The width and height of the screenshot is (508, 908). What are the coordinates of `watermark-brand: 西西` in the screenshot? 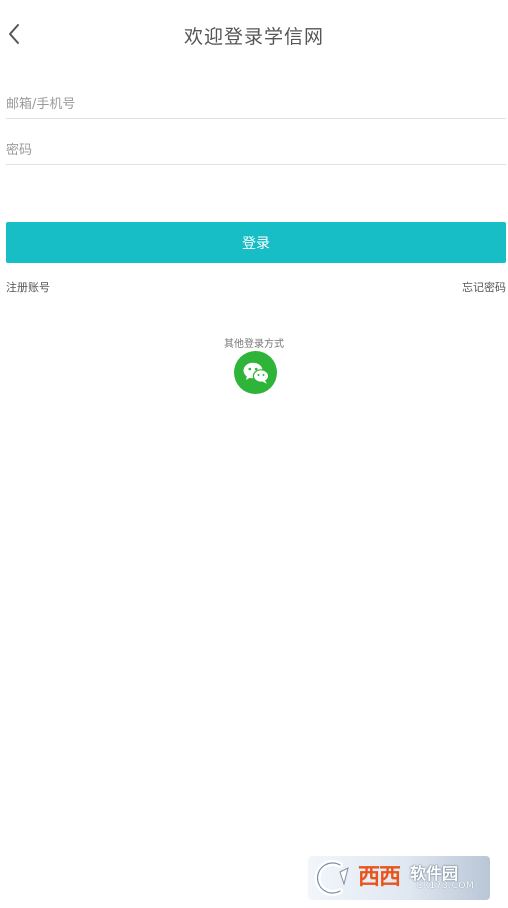 It's located at (379, 877).